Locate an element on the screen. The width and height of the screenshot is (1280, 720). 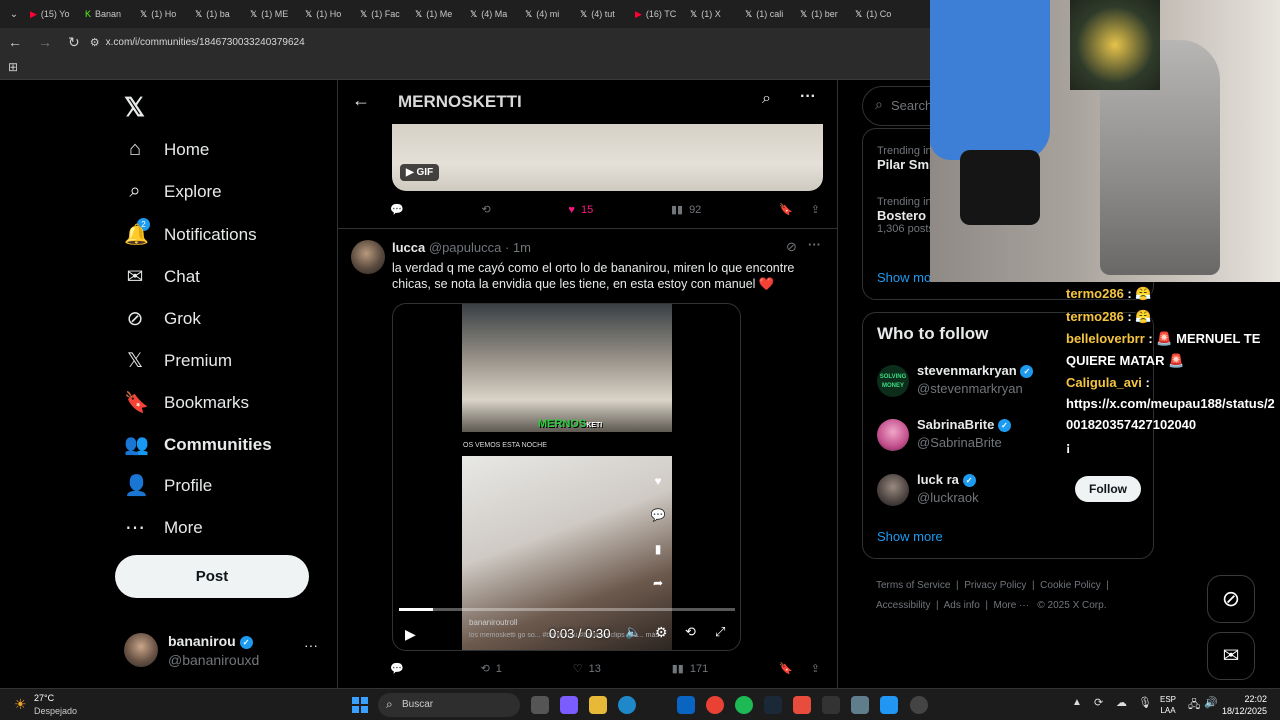
previous-post-gif: ▶ GIF is located at coordinates (607, 157).